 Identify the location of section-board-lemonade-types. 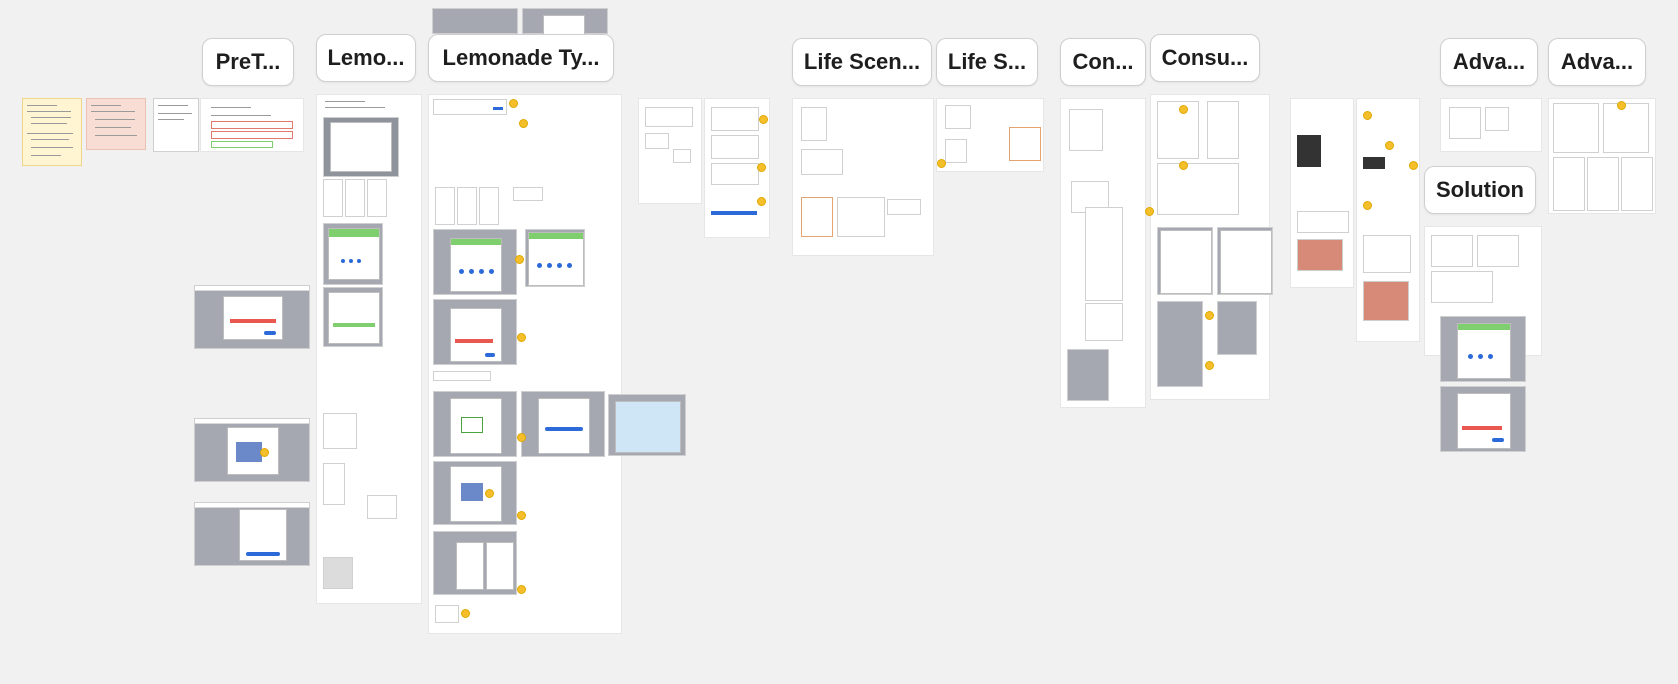
(525, 364).